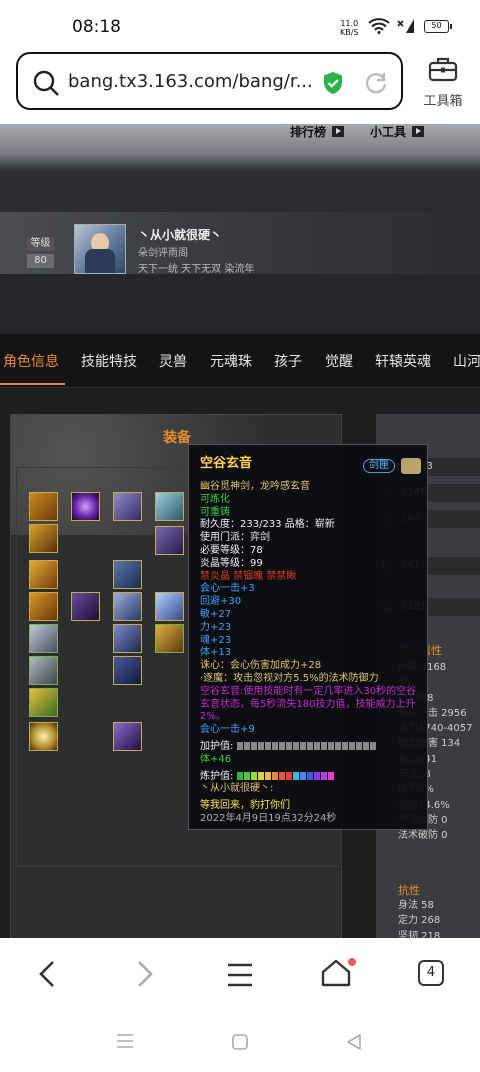 The width and height of the screenshot is (480, 1072). What do you see at coordinates (216, 614) in the screenshot?
I see `item-line: 敏+27` at bounding box center [216, 614].